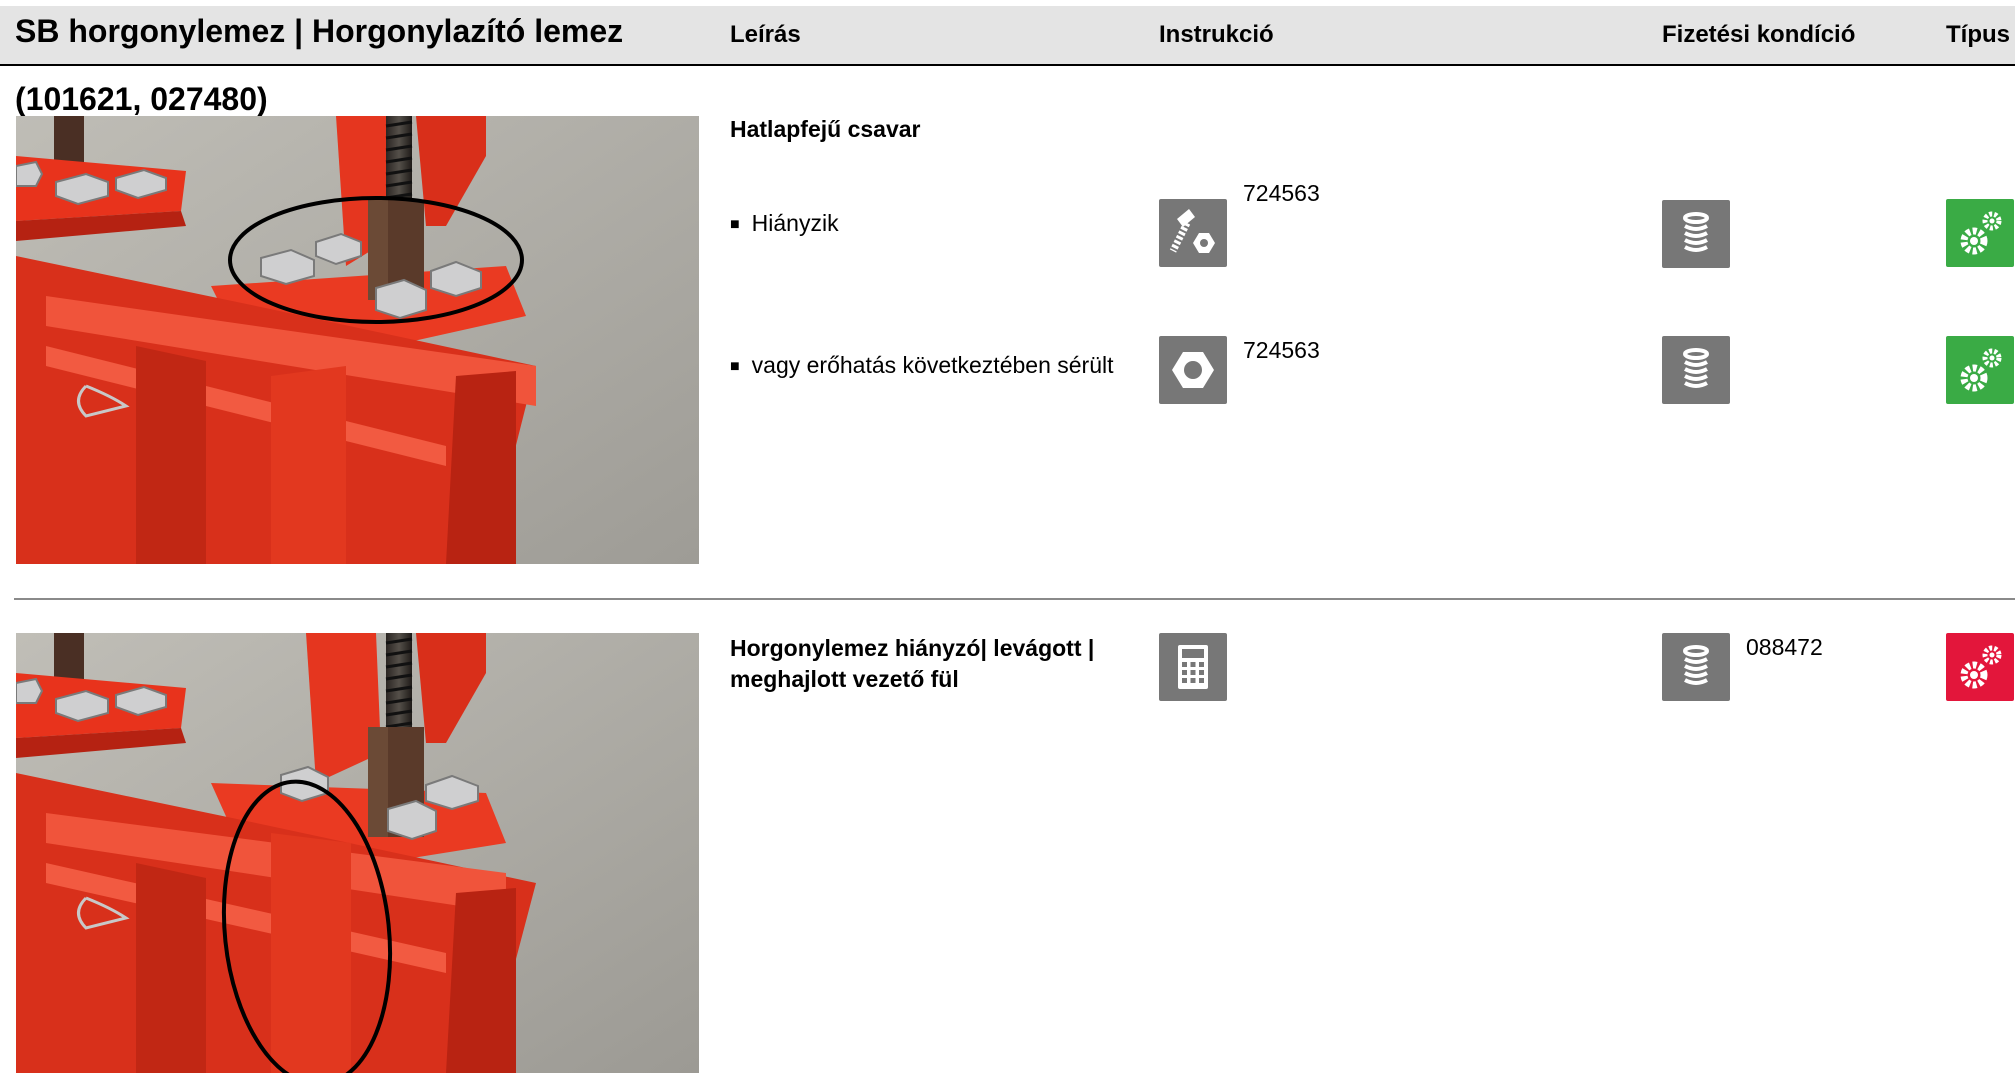 The width and height of the screenshot is (2015, 1073). Describe the element at coordinates (1193, 370) in the screenshot. I see `hex-nut-icon` at that location.